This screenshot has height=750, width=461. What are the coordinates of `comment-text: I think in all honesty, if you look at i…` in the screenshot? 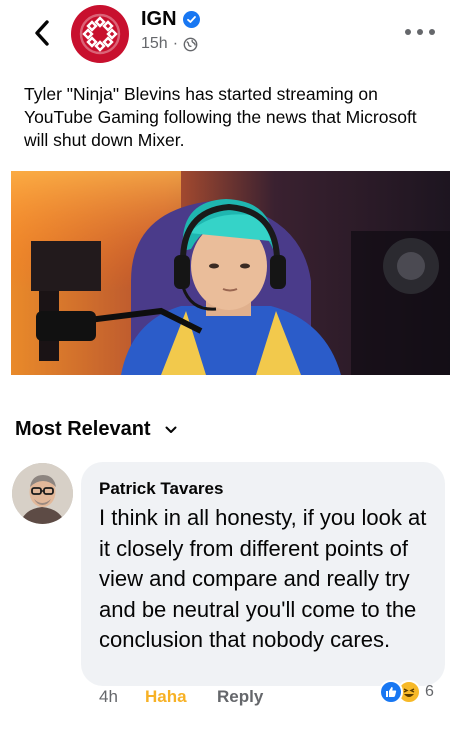 It's located at (263, 578).